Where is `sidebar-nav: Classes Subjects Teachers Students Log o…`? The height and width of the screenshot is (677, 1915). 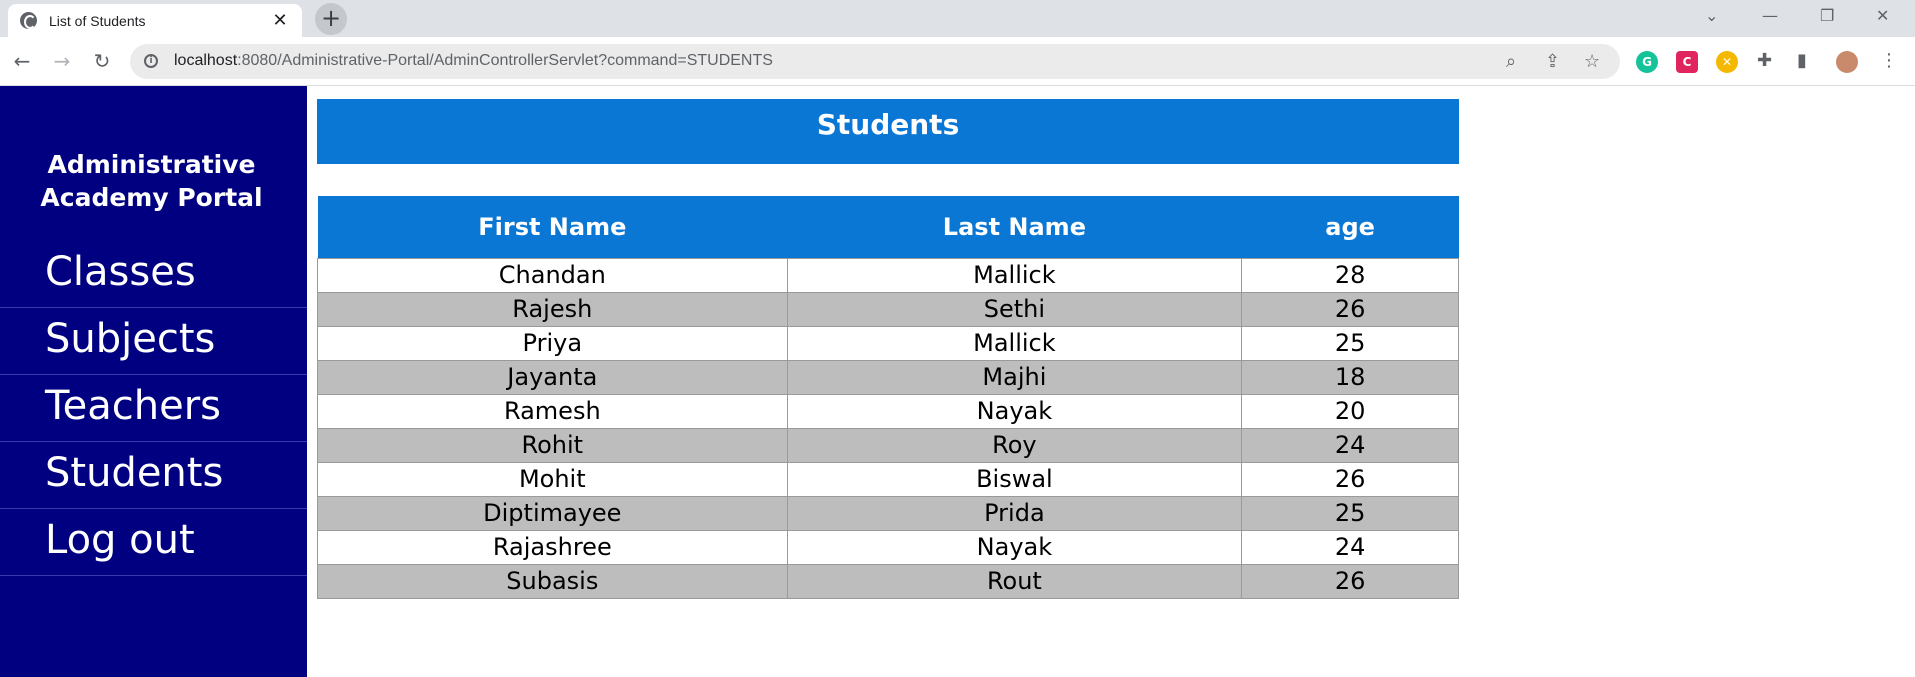 sidebar-nav: Classes Subjects Teachers Students Log o… is located at coordinates (153, 408).